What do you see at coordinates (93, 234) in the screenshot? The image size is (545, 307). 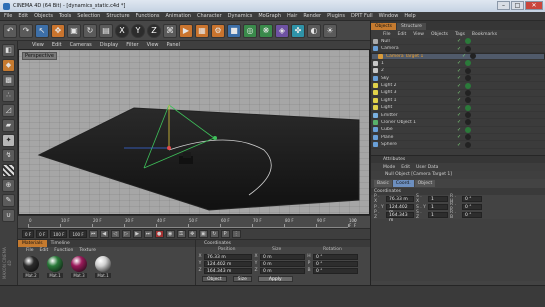 I see `go-to-start-icon: ⏮` at bounding box center [93, 234].